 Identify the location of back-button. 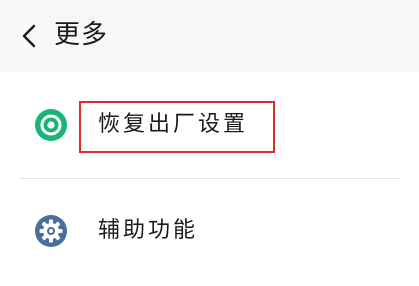
(30, 36).